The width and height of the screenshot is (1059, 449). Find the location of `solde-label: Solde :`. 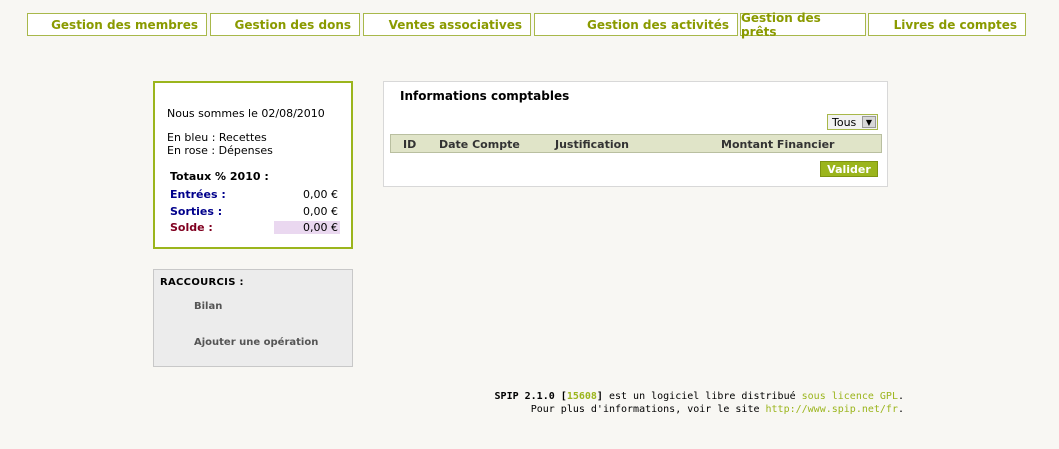

solde-label: Solde : is located at coordinates (191, 227).